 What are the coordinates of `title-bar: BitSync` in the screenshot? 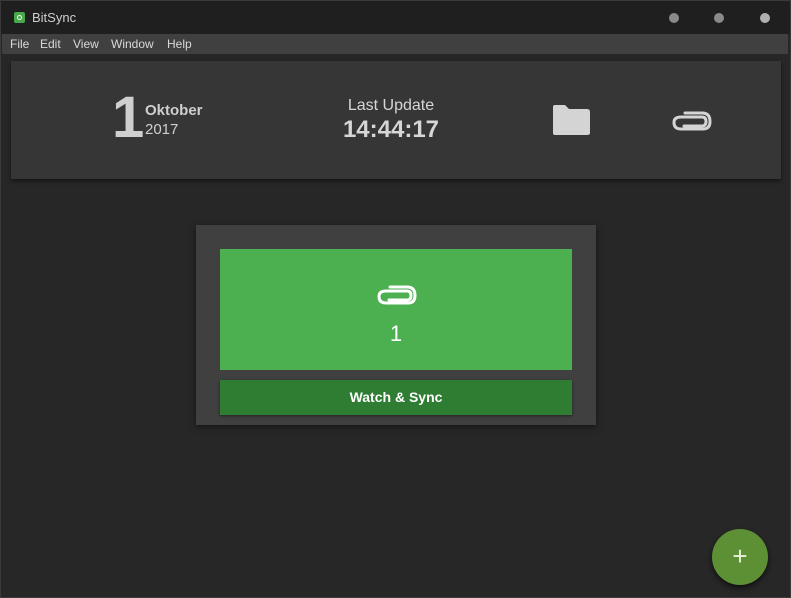 It's located at (395, 18).